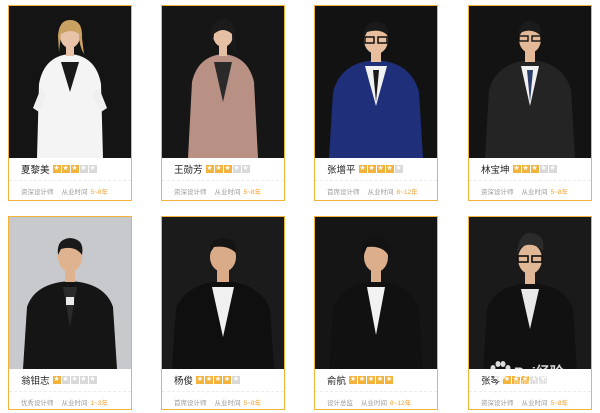  I want to click on designer-title: 优秀设计师, so click(37, 403).